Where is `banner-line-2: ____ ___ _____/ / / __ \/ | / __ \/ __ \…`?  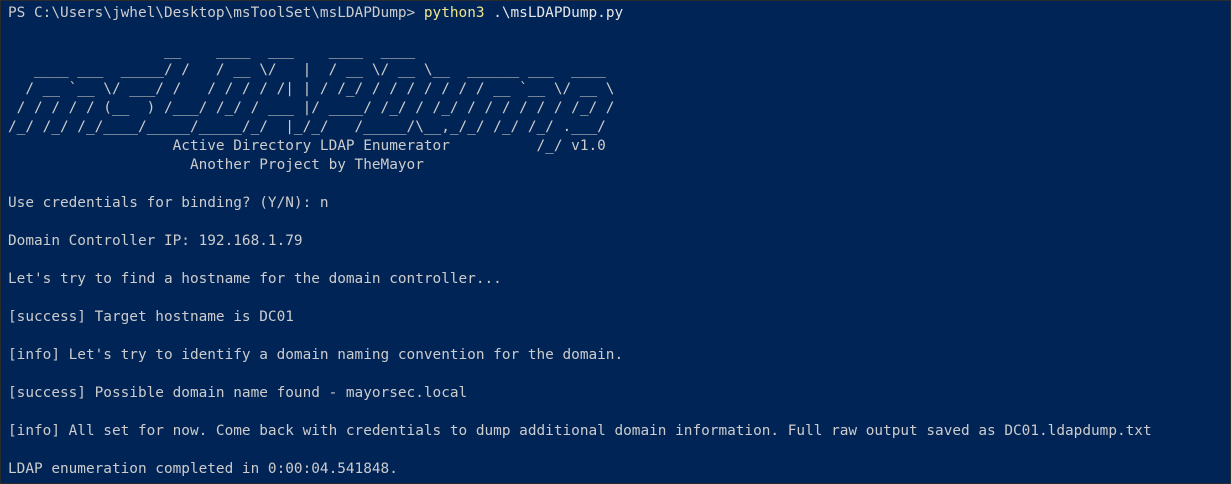 banner-line-2: ____ ___ _____/ / / __ \/ | / __ \/ __ \… is located at coordinates (307, 70).